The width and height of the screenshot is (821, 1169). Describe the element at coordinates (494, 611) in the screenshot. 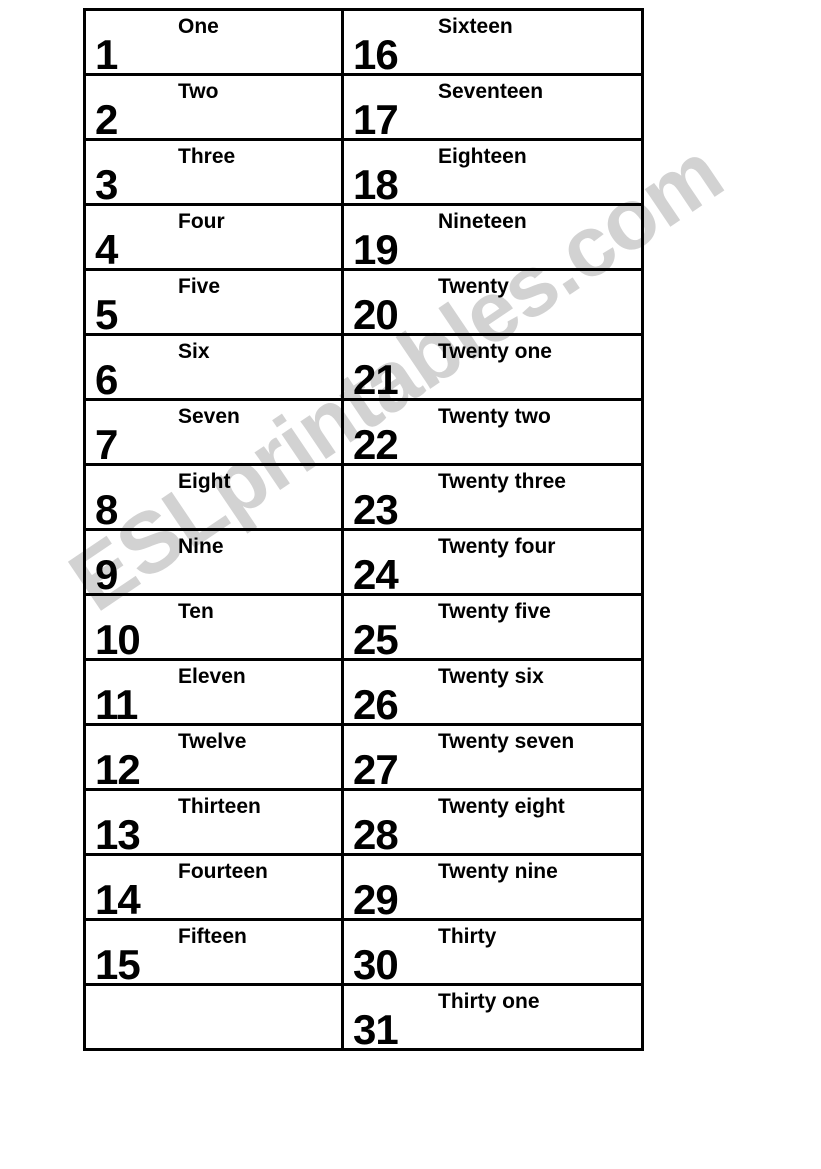

I see `number-word: Twenty five` at that location.